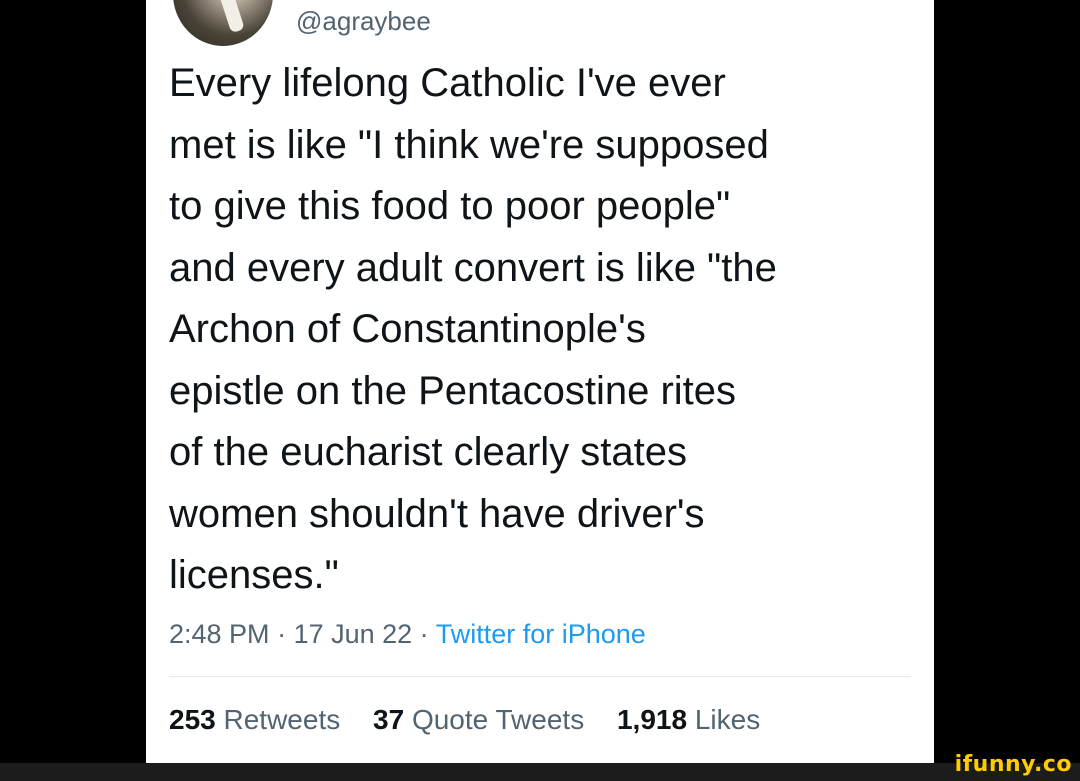 This screenshot has height=781, width=1080. Describe the element at coordinates (652, 719) in the screenshot. I see `likes-count: 1,918` at that location.